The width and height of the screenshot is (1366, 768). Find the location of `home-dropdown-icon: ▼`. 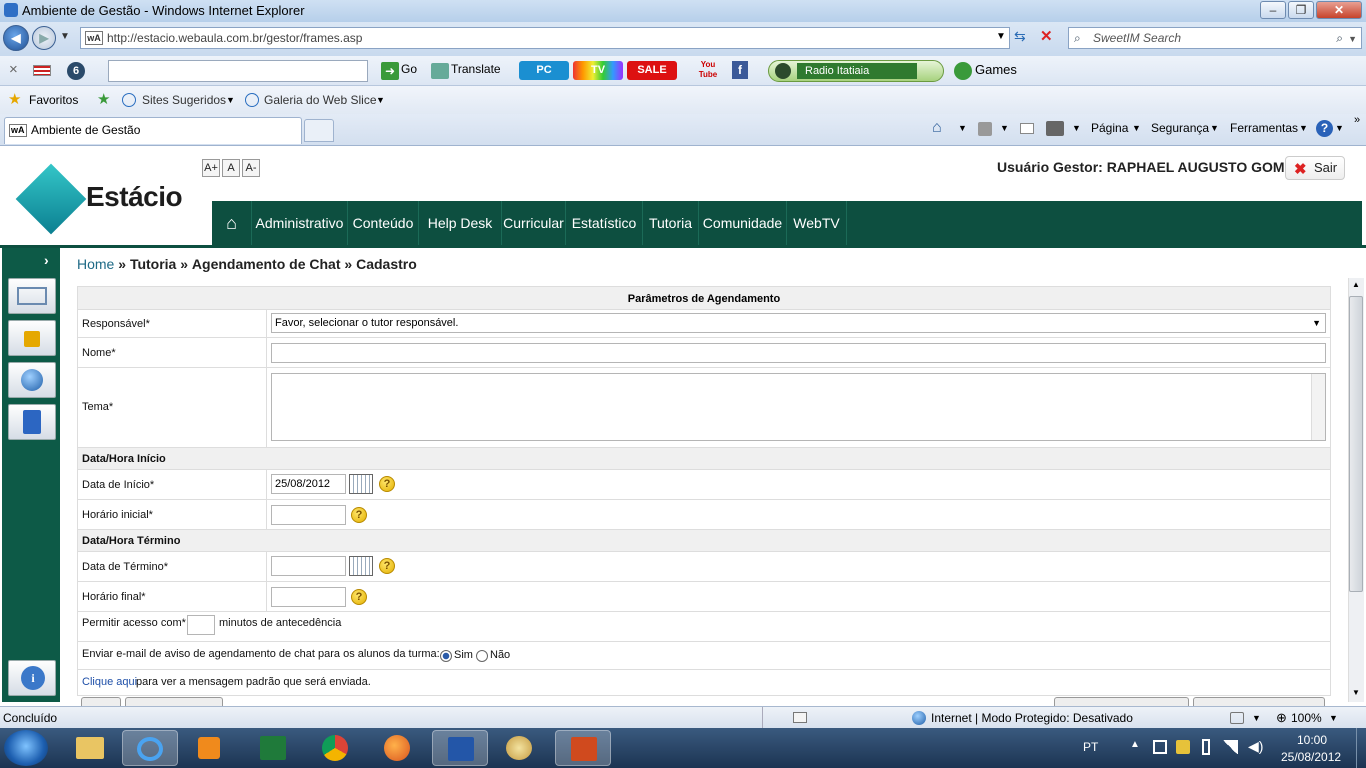

home-dropdown-icon: ▼ is located at coordinates (962, 128).